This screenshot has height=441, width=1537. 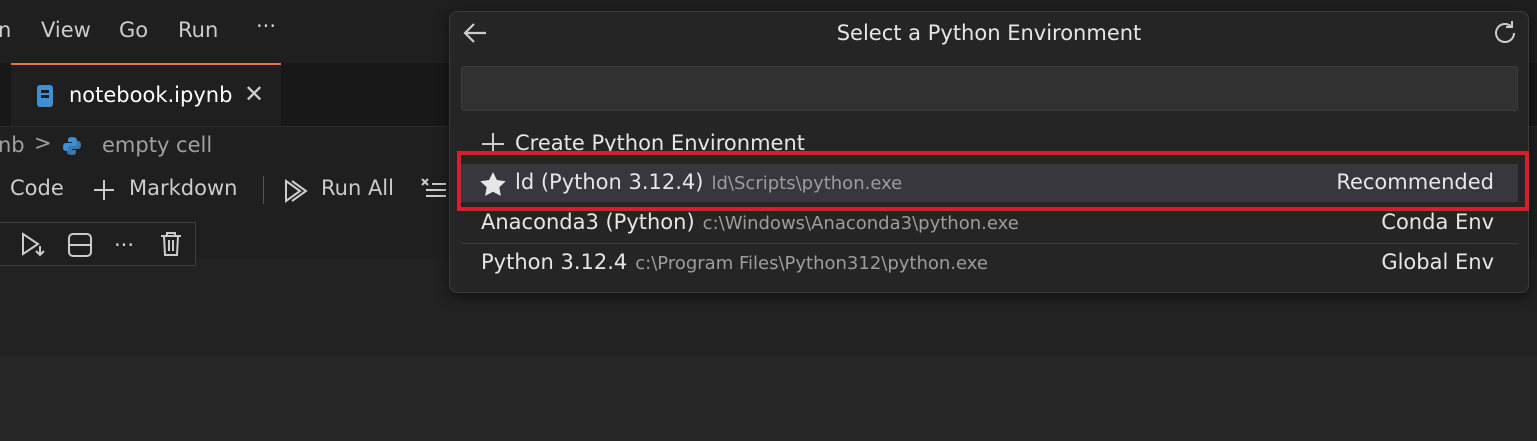 What do you see at coordinates (98, 244) in the screenshot?
I see `cell-toolbar: ···` at bounding box center [98, 244].